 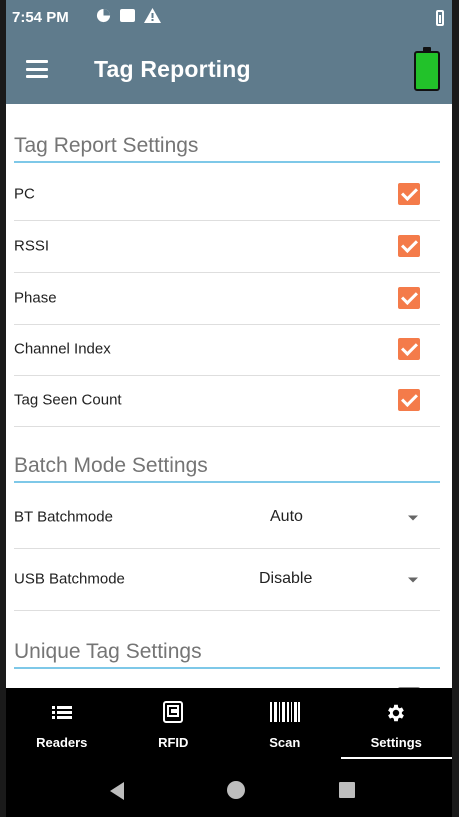 What do you see at coordinates (227, 654) in the screenshot?
I see `section-header-unique-tag: Unique Tag Settings` at bounding box center [227, 654].